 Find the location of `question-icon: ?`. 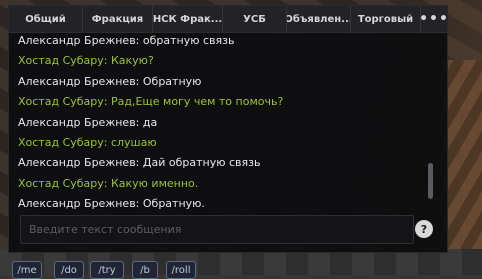

question-icon: ? is located at coordinates (424, 229).